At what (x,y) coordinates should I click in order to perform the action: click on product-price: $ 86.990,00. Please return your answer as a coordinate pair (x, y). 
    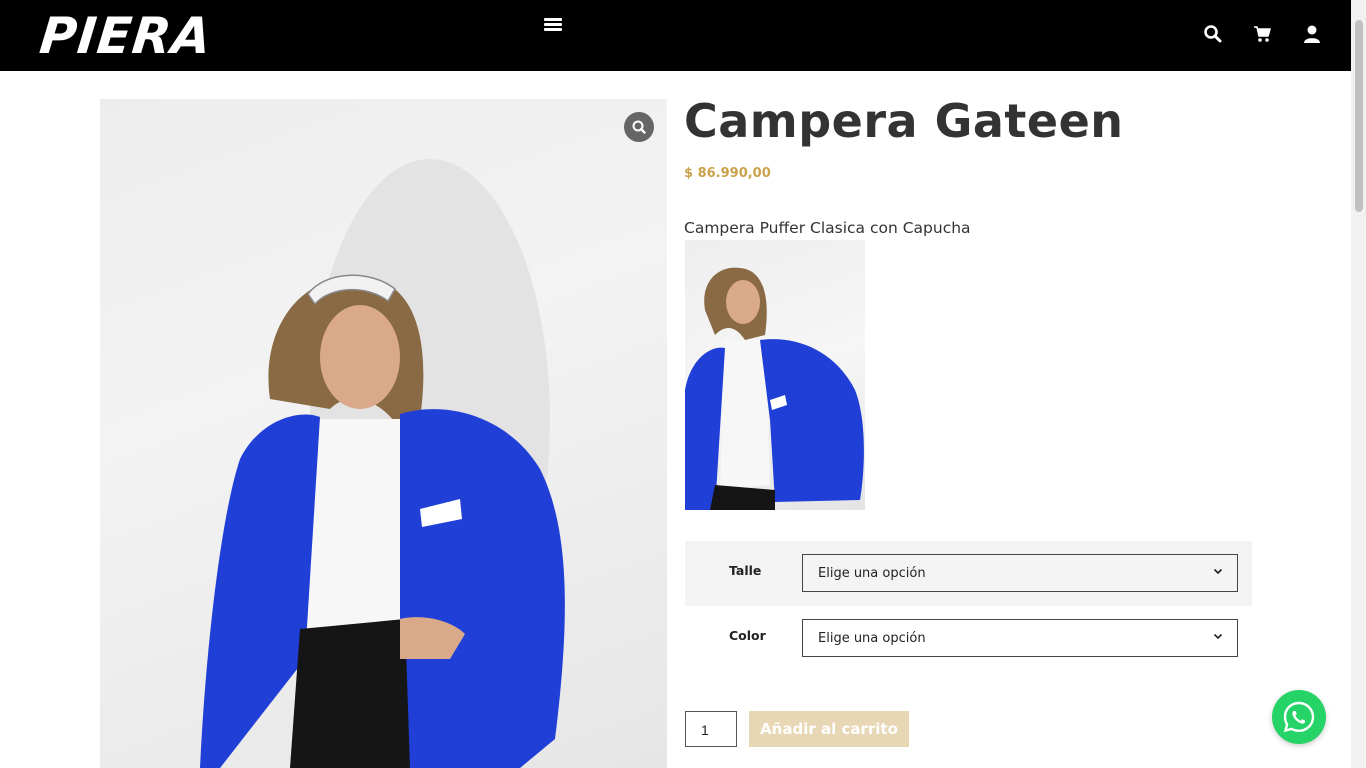
    Looking at the image, I should click on (727, 173).